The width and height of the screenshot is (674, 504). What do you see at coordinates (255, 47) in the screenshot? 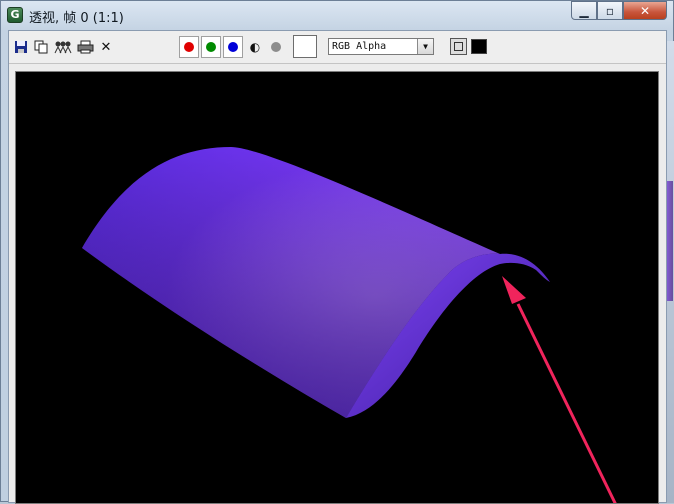
I see `monochrome-icon: ◐` at bounding box center [255, 47].